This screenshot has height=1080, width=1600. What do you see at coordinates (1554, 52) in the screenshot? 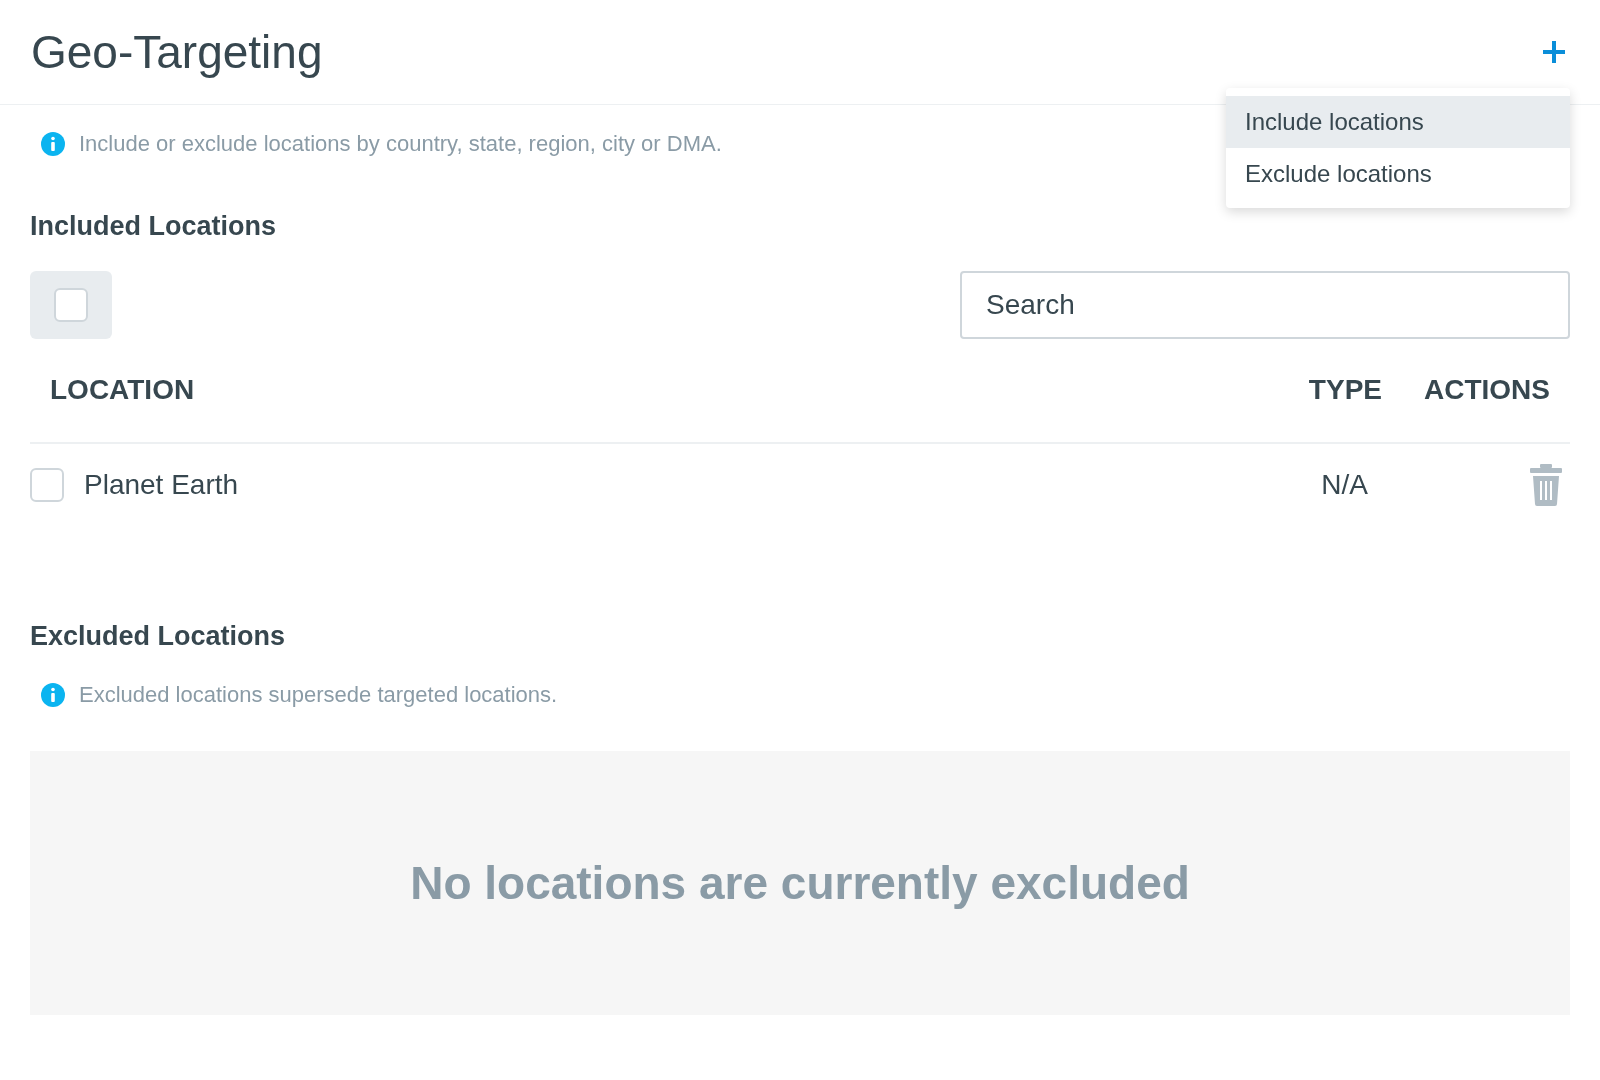
I see `plus-icon` at bounding box center [1554, 52].